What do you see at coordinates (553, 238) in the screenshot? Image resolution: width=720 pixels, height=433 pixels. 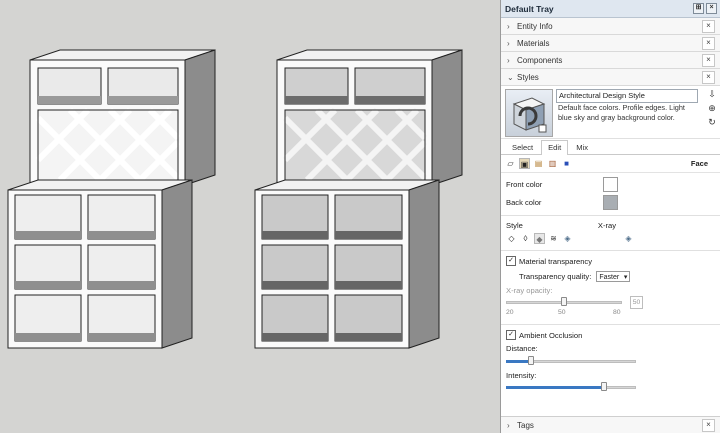 I see `shaded-textures-icon: ≋` at bounding box center [553, 238].